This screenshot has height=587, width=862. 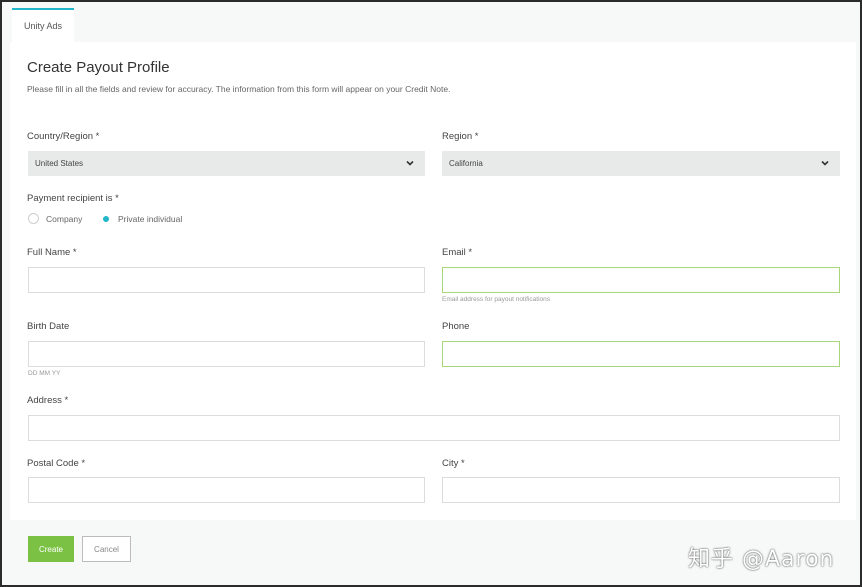 I want to click on cancel-button: Cancel, so click(x=106, y=549).